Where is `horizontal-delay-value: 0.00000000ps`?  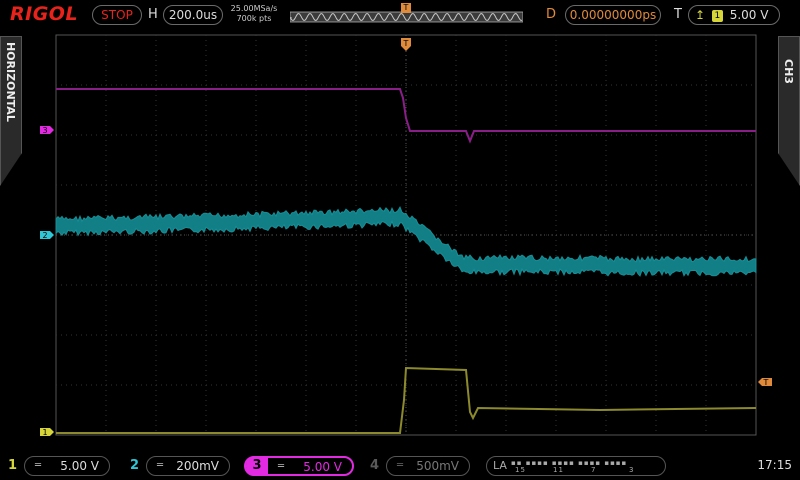
horizontal-delay-value: 0.00000000ps is located at coordinates (613, 15).